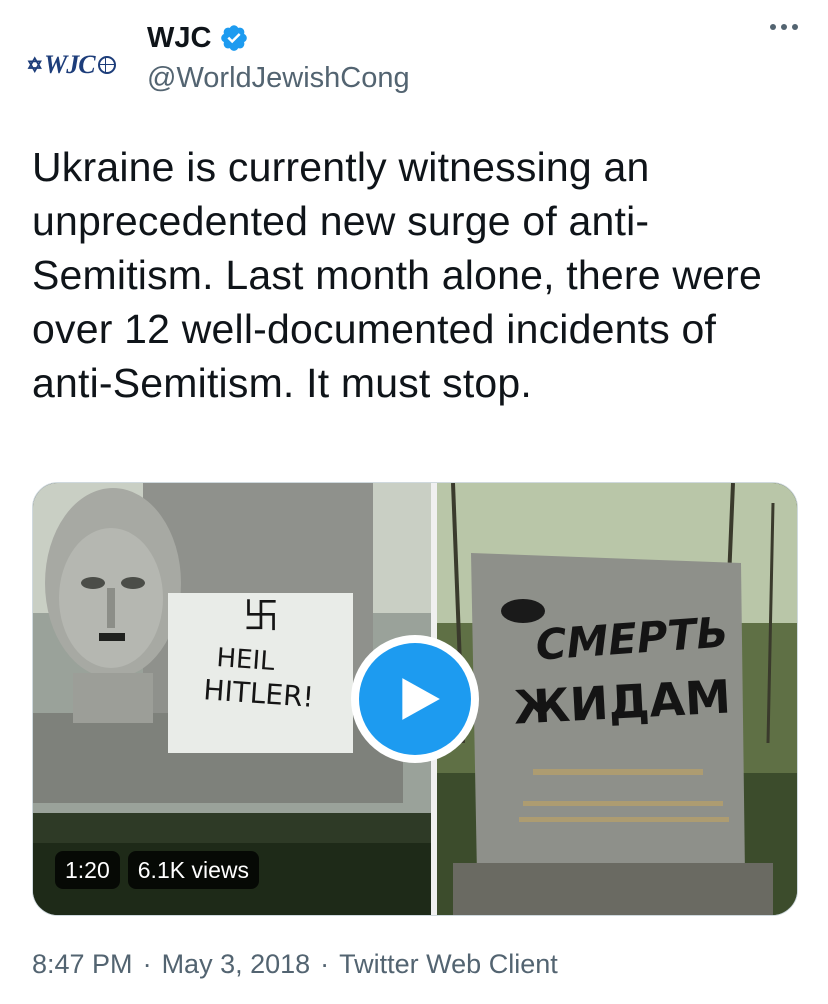  I want to click on author-name-row: WJC, so click(198, 38).